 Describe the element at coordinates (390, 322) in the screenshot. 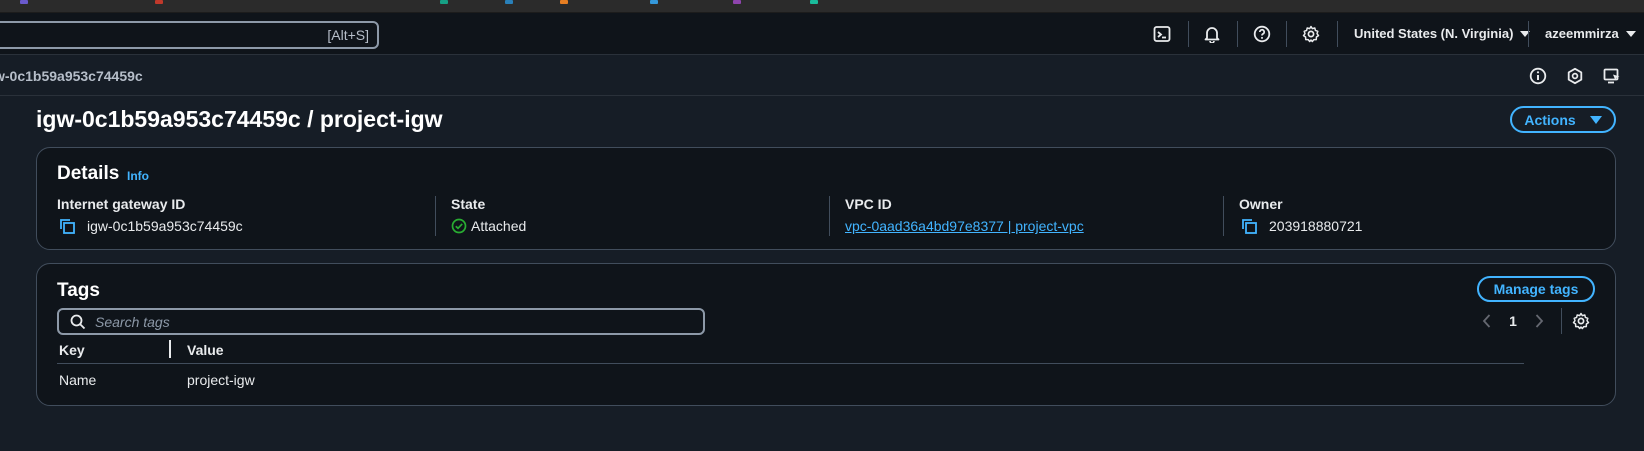

I see `search-tags-input` at that location.